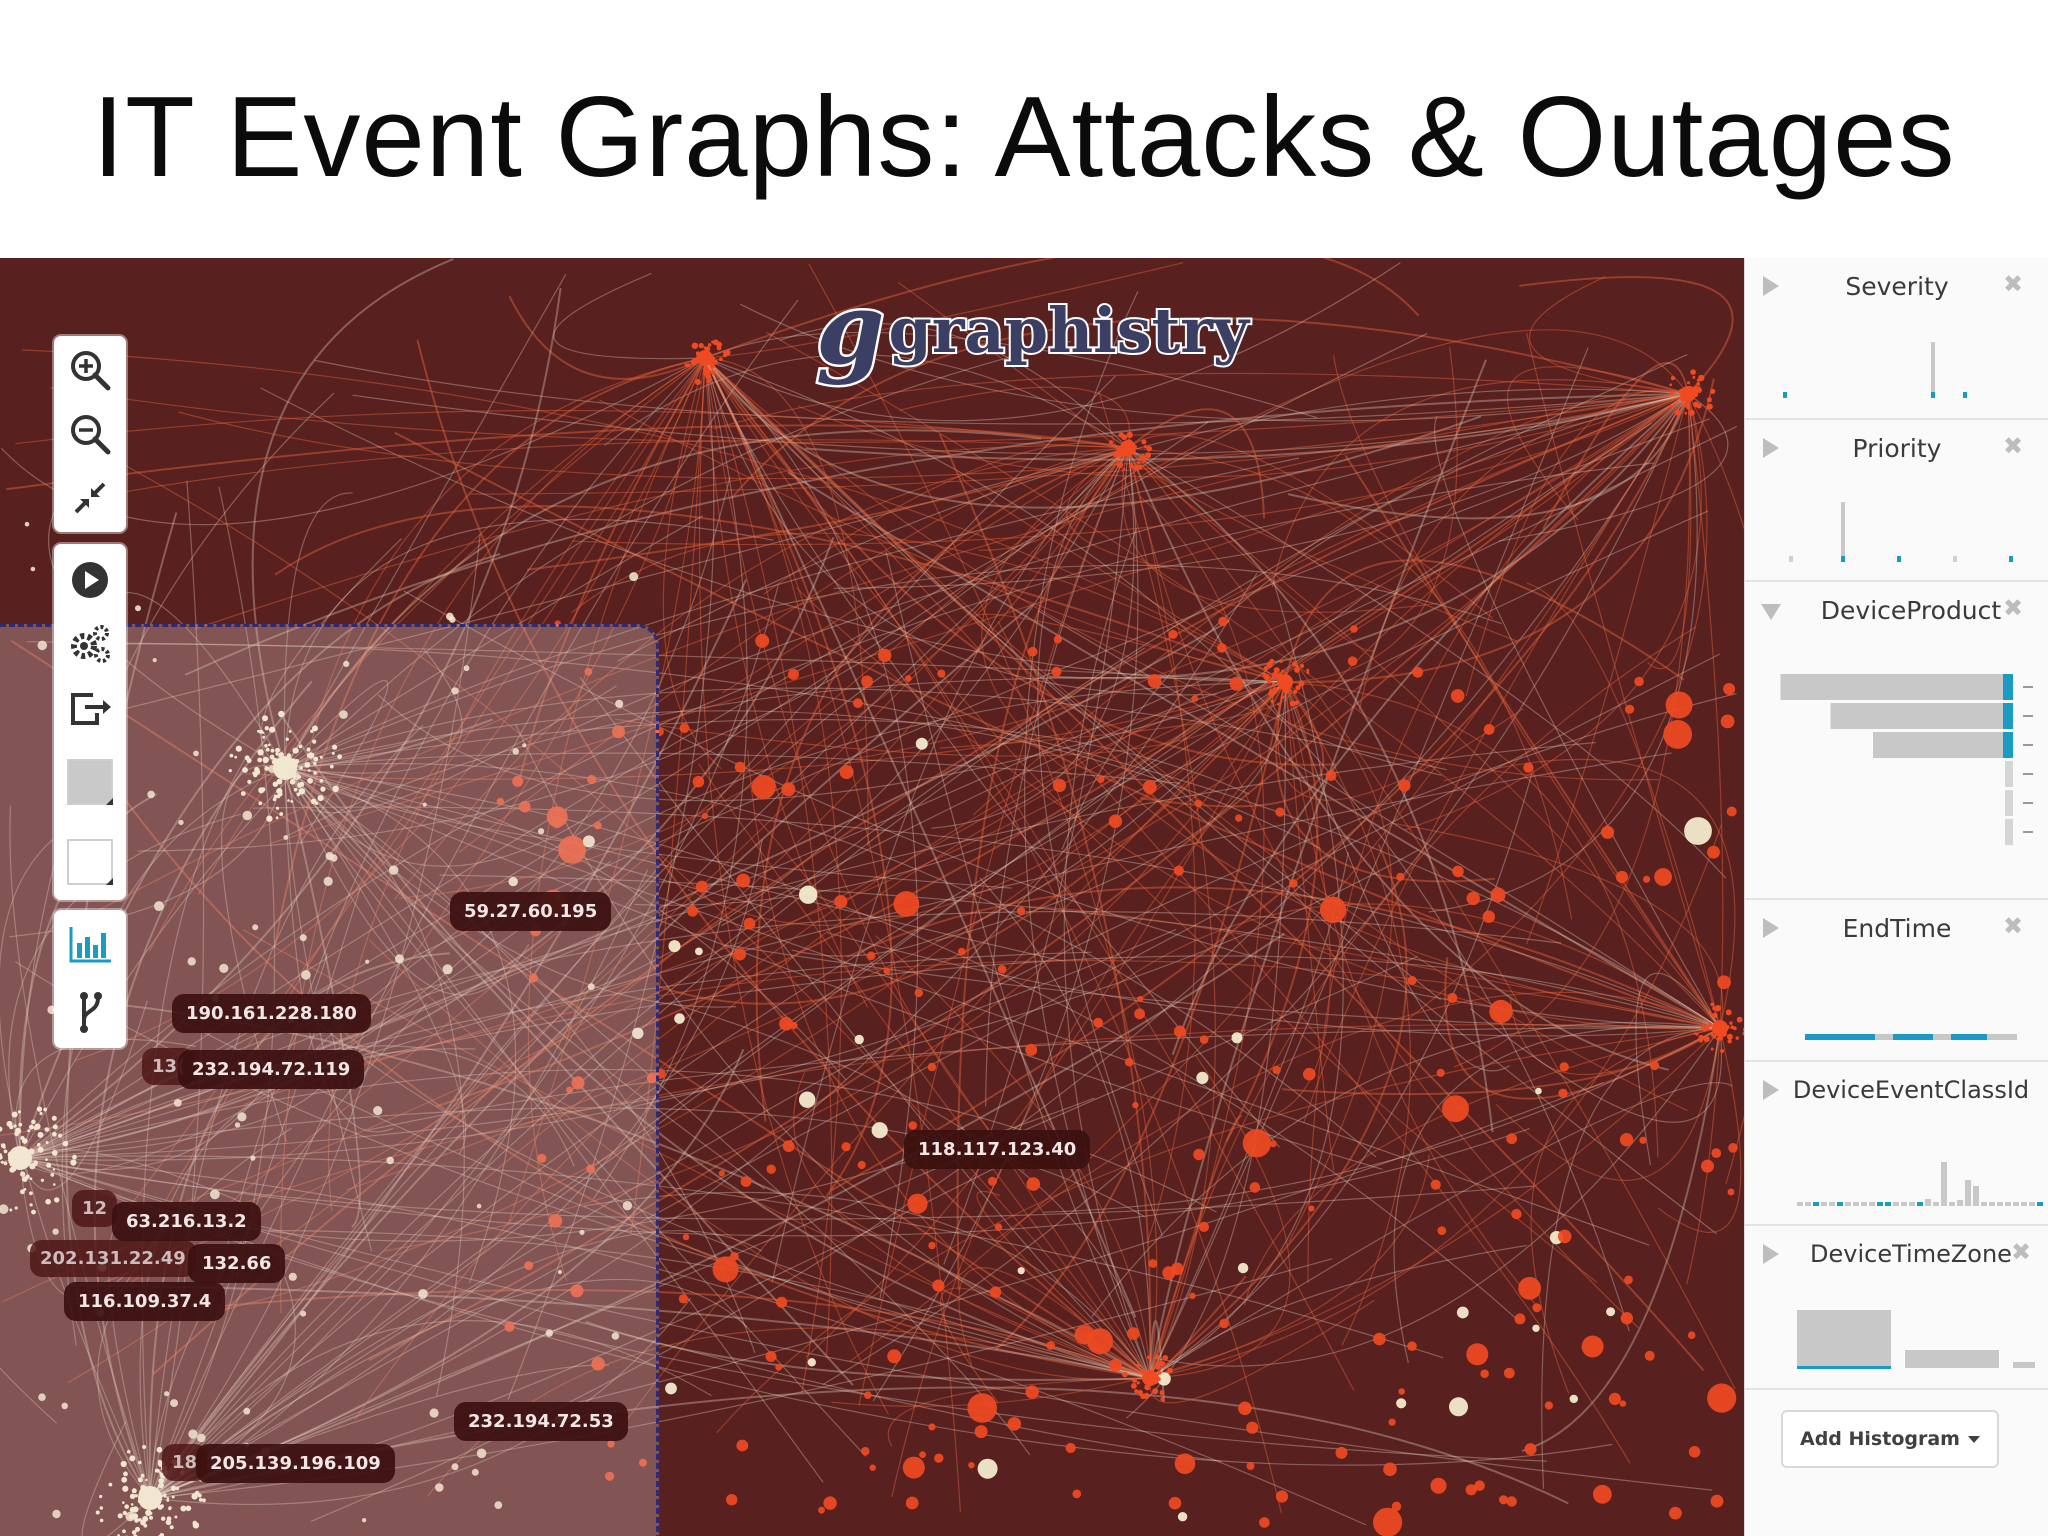 Image resolution: width=2048 pixels, height=1536 pixels. I want to click on add-histogram-button: Add Histogram, so click(1890, 1439).